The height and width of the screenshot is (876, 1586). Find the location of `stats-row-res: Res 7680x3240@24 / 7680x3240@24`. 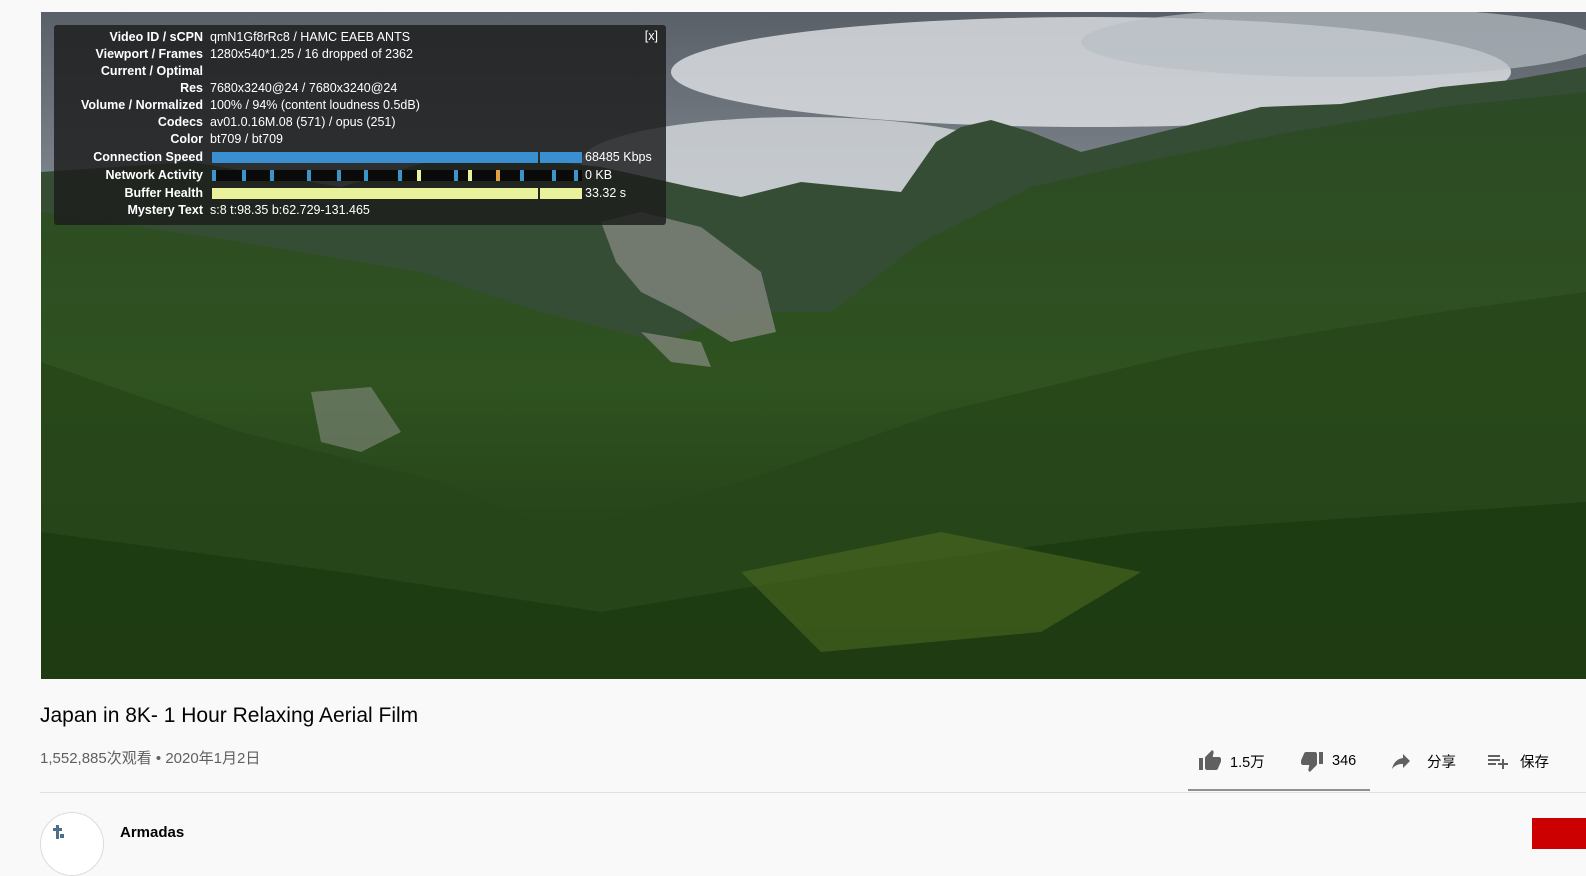

stats-row-res: Res 7680x3240@24 / 7680x3240@24 is located at coordinates (360, 89).